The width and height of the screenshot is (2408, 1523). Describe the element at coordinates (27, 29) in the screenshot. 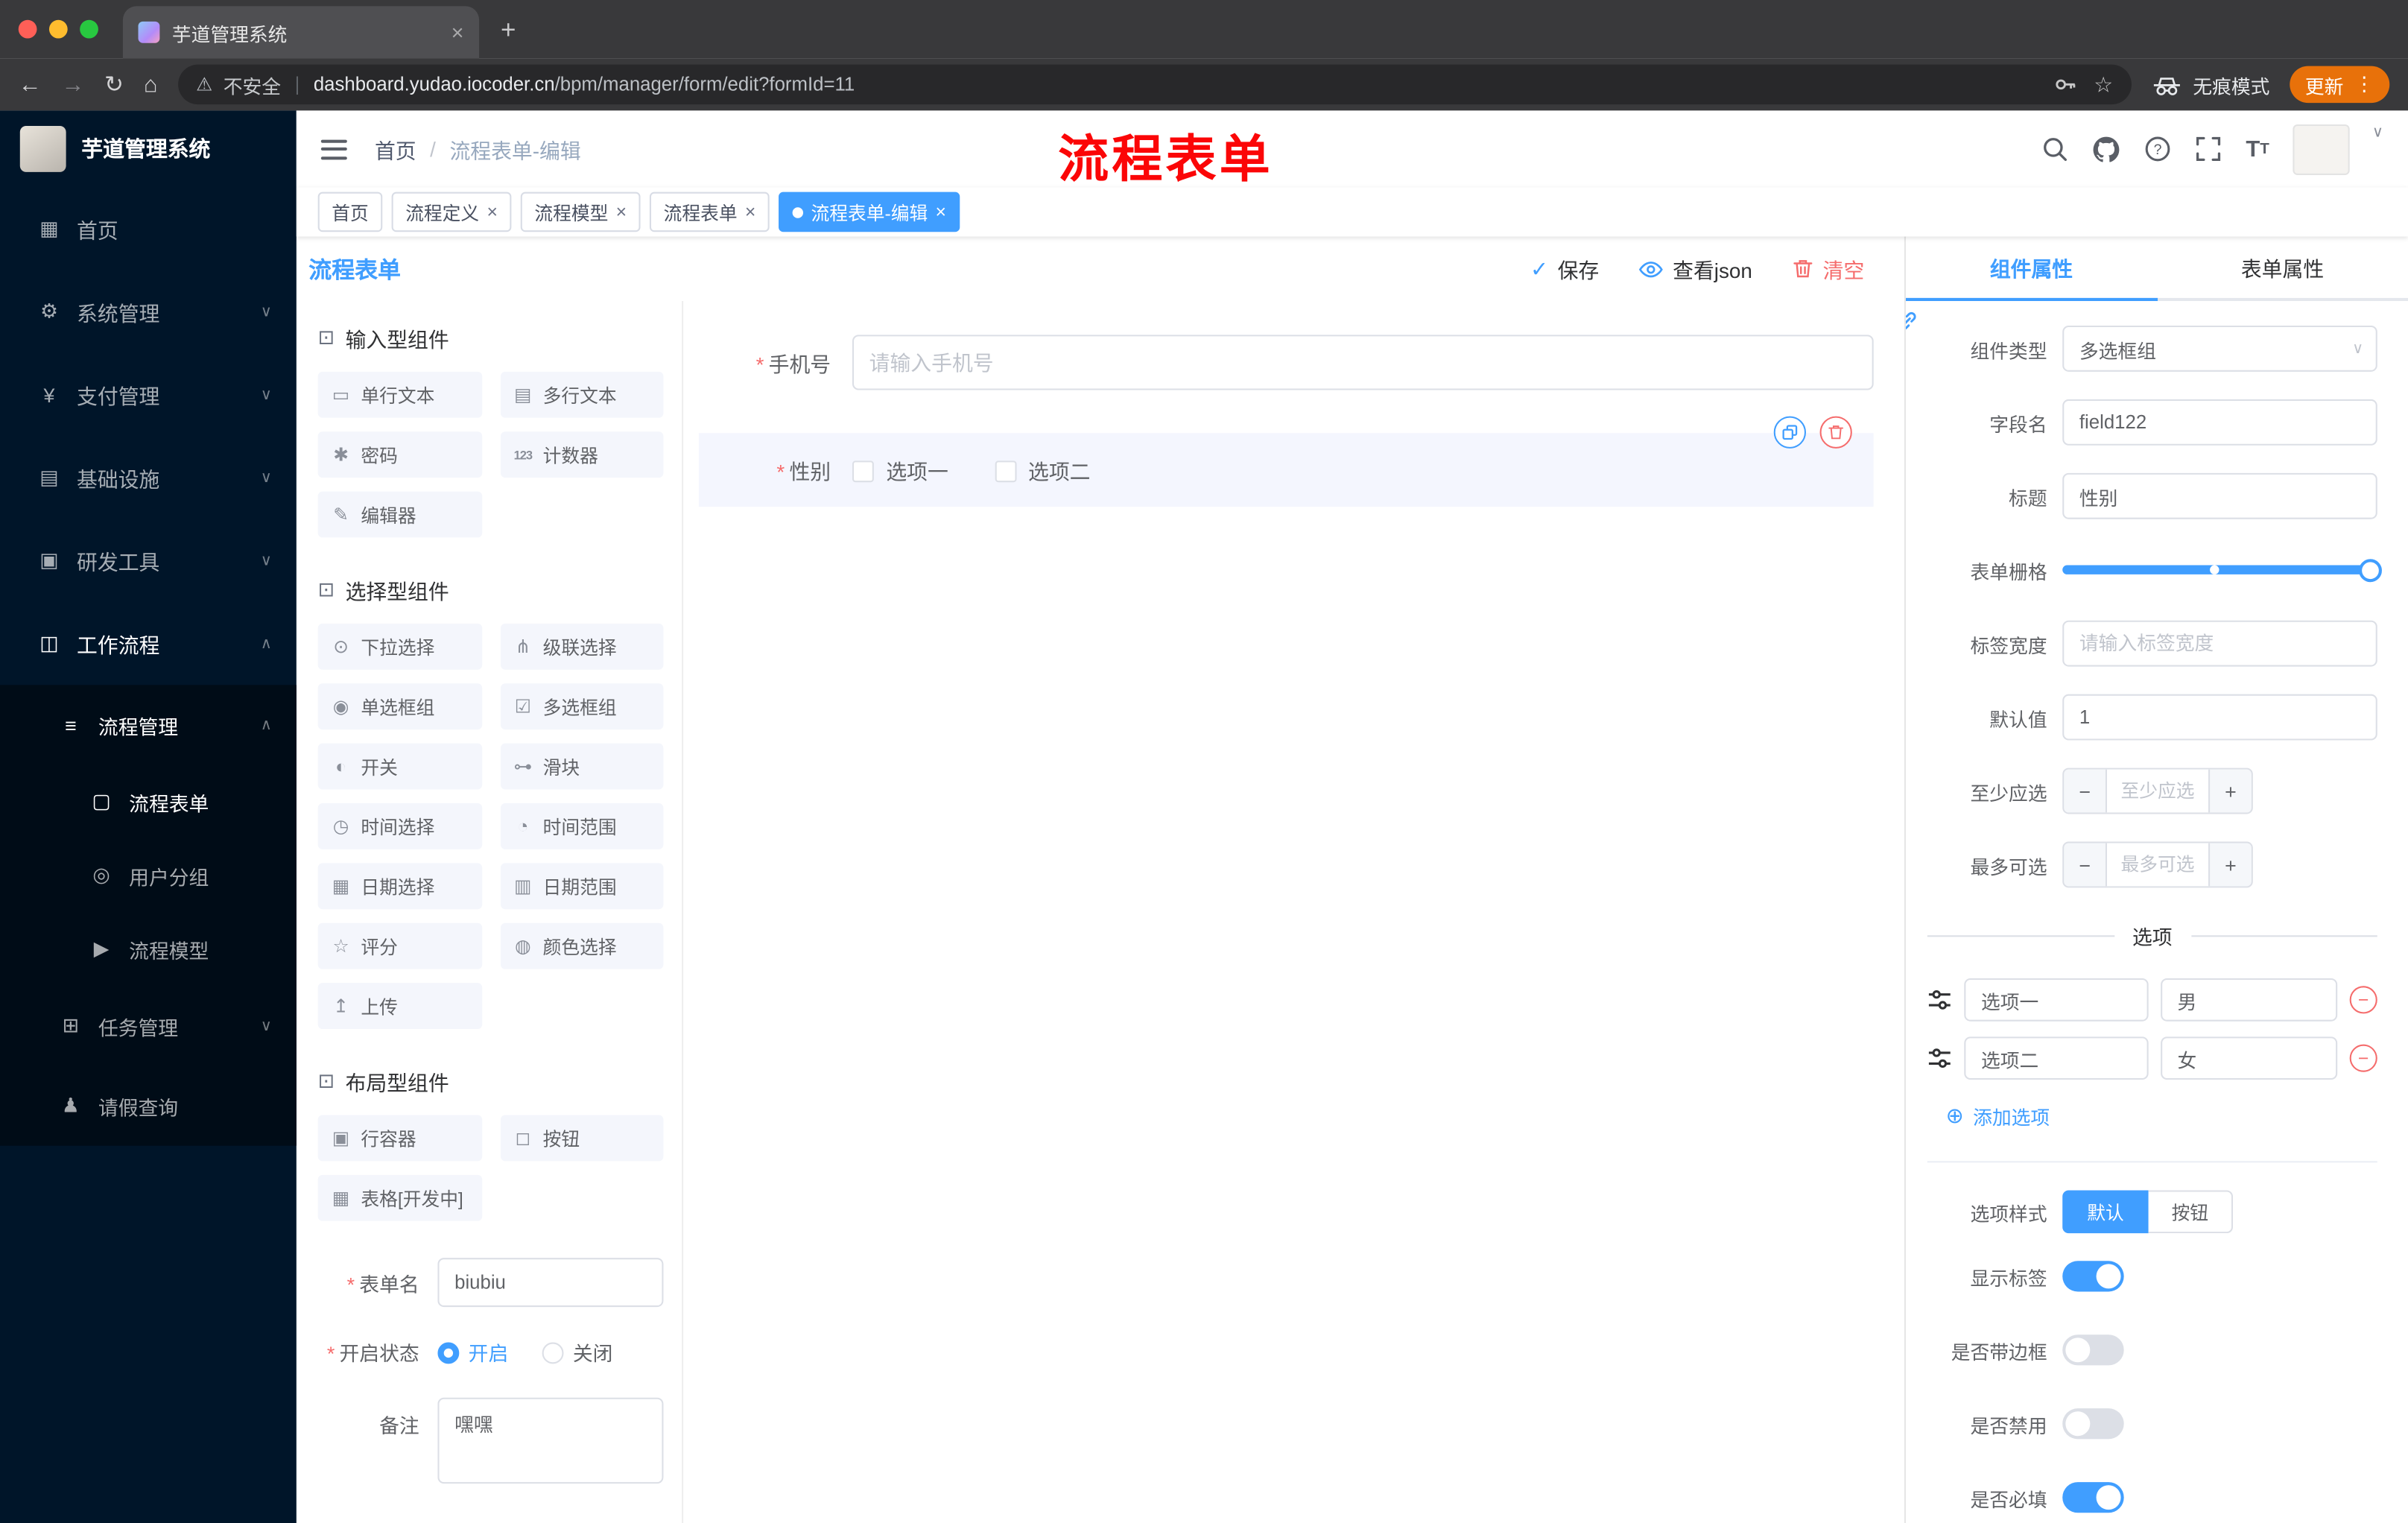

I see `close-window-button` at that location.